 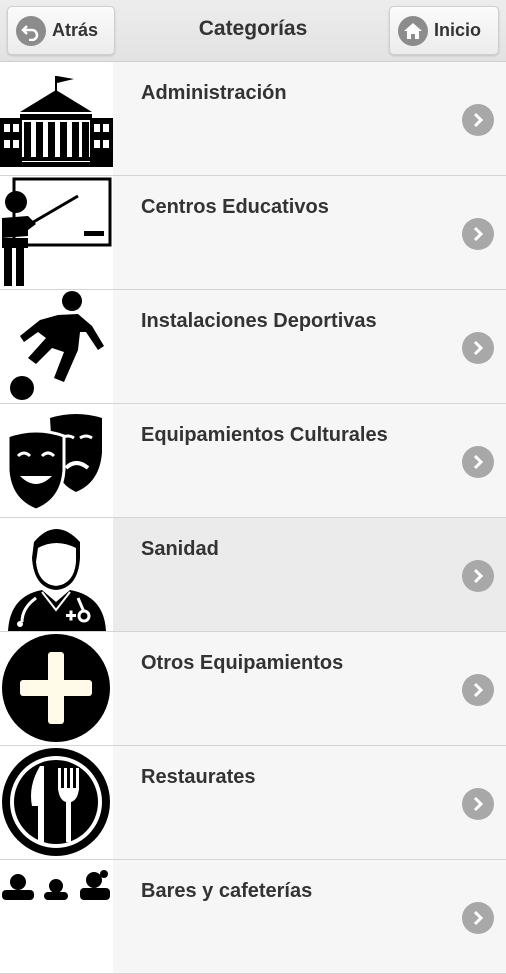 What do you see at coordinates (253, 803) in the screenshot?
I see `category-item-restaurates: Restaurates` at bounding box center [253, 803].